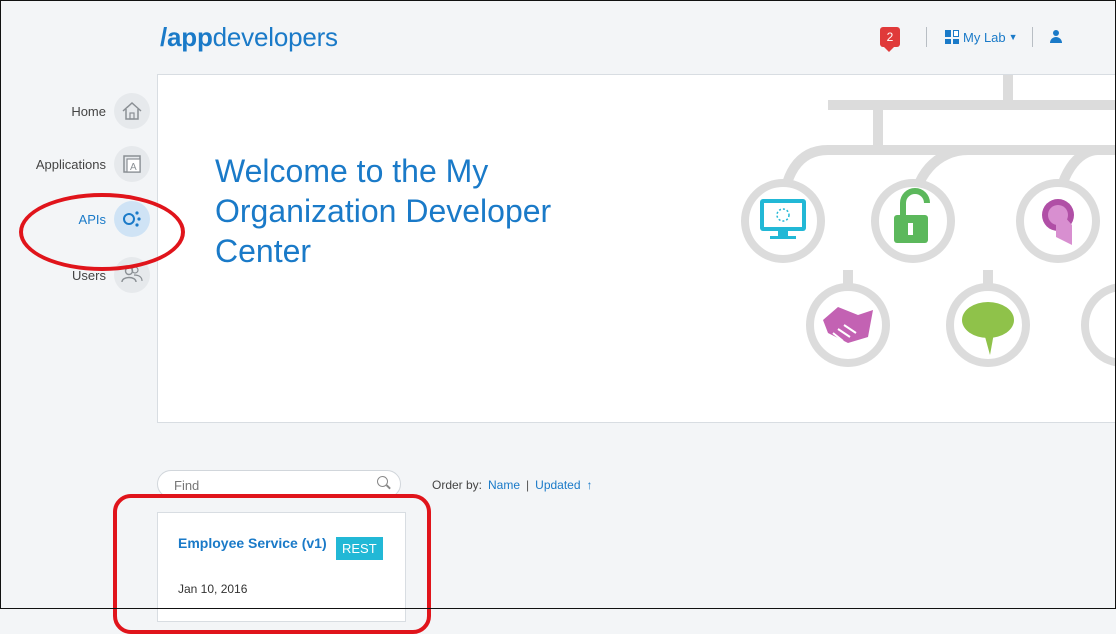 Image resolution: width=1116 pixels, height=634 pixels. What do you see at coordinates (275, 37) in the screenshot?
I see `logo-text: developers` at bounding box center [275, 37].